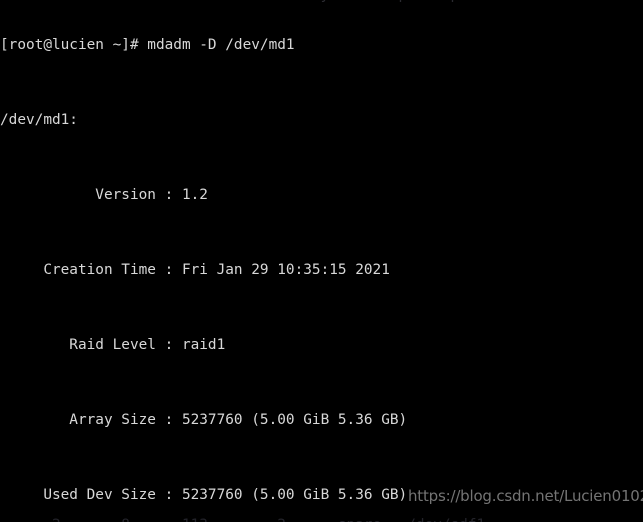 This screenshot has width=643, height=522. Describe the element at coordinates (104, 195) in the screenshot. I see `detail-line-version: Version : 1.2` at that location.